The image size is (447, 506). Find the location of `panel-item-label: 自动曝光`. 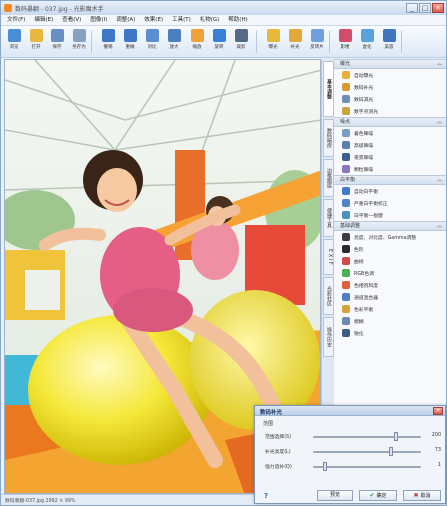

panel-item-label: 自动曝光 is located at coordinates (364, 76).